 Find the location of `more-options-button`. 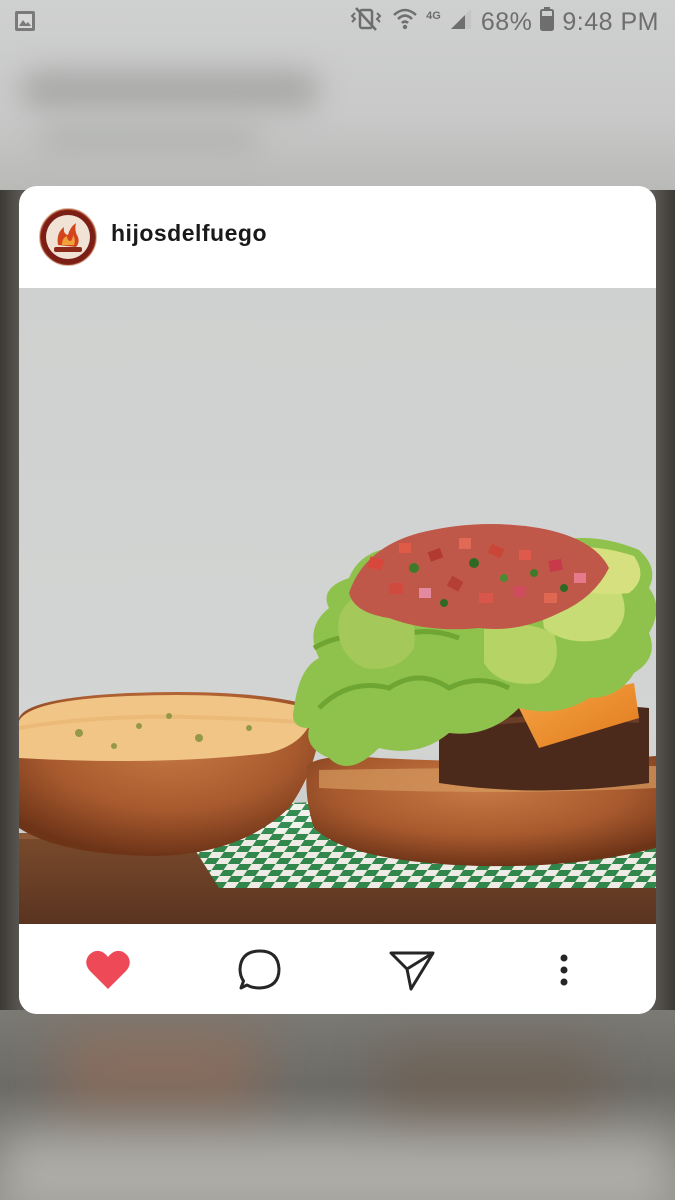

more-options-button is located at coordinates (564, 970).